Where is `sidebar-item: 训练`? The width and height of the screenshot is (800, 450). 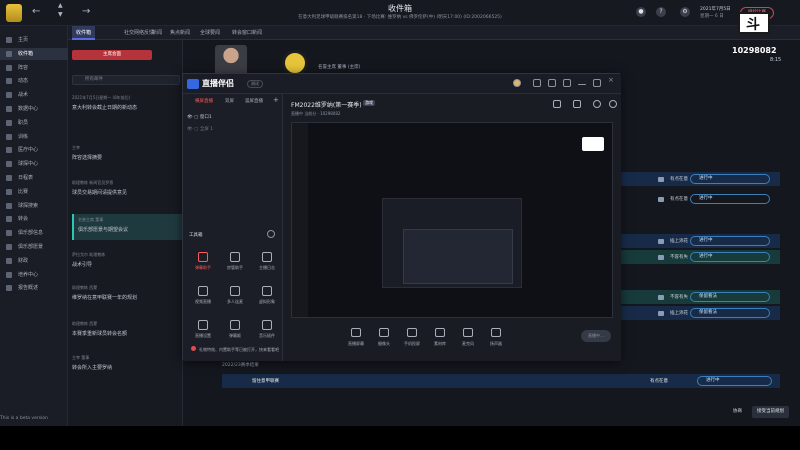 sidebar-item: 训练 is located at coordinates (34, 137).